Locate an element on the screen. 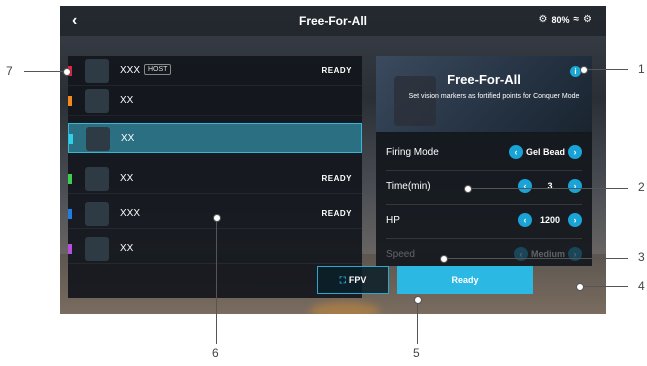  setting-value: 1200 is located at coordinates (550, 220).